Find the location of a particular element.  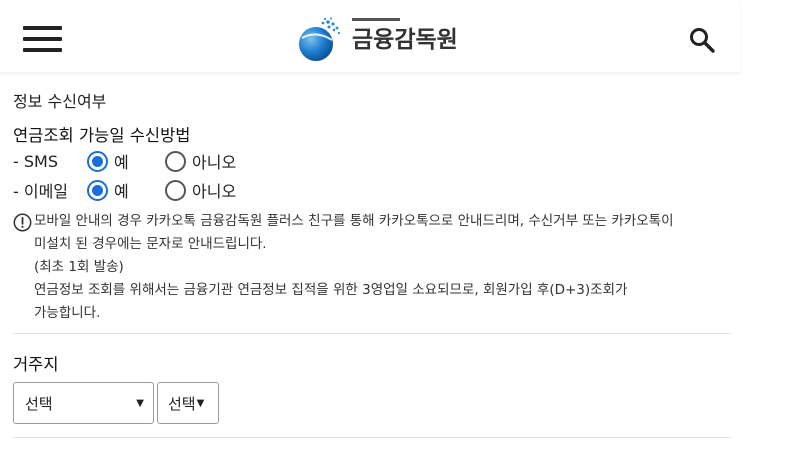

search-icon is located at coordinates (702, 40).